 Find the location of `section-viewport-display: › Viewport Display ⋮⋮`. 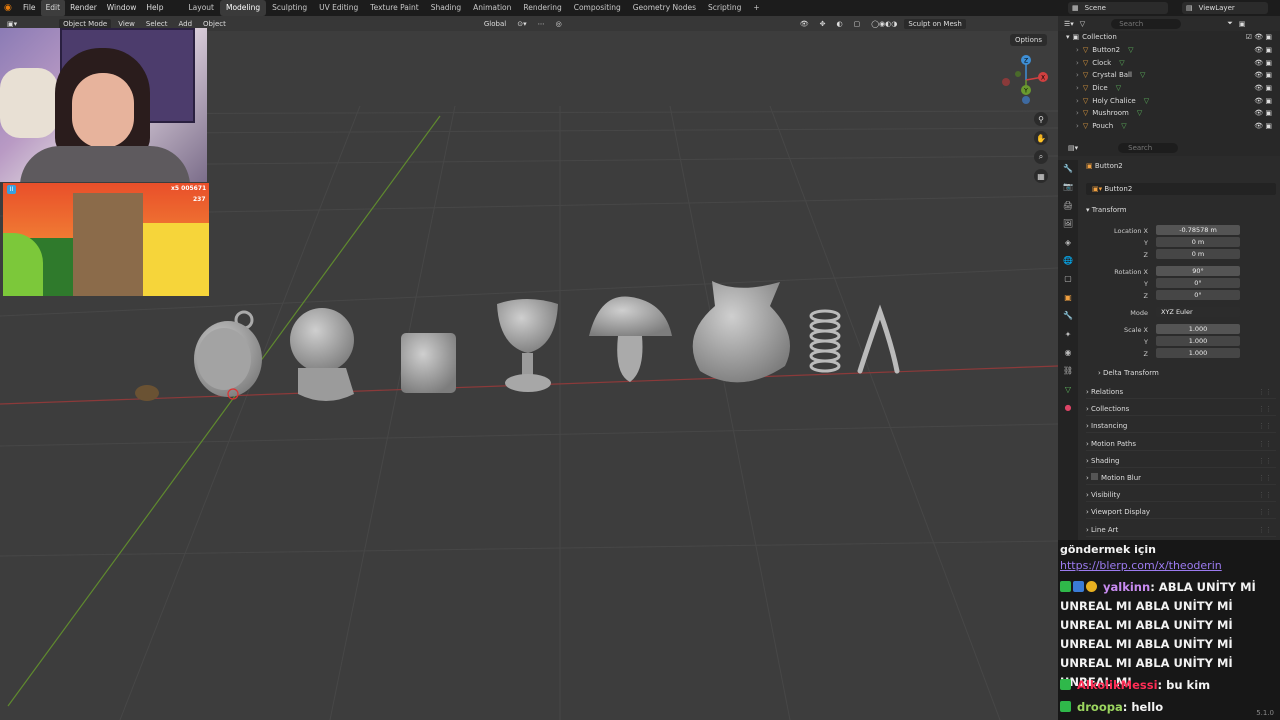

section-viewport-display: › Viewport Display ⋮⋮ is located at coordinates (1181, 512).